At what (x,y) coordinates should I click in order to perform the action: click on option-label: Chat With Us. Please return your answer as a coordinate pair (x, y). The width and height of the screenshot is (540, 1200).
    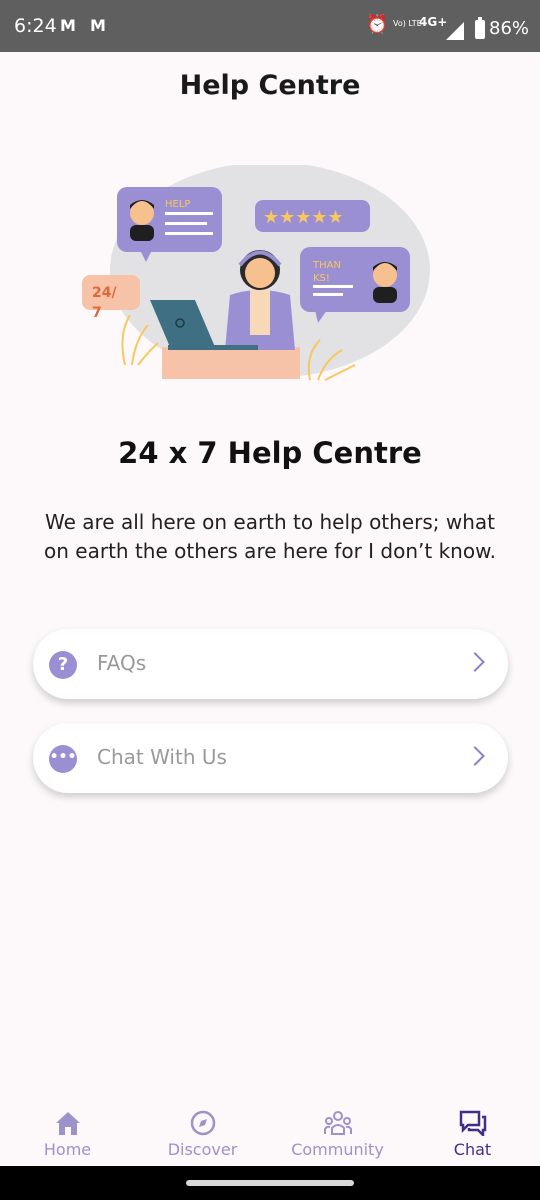
    Looking at the image, I should click on (162, 757).